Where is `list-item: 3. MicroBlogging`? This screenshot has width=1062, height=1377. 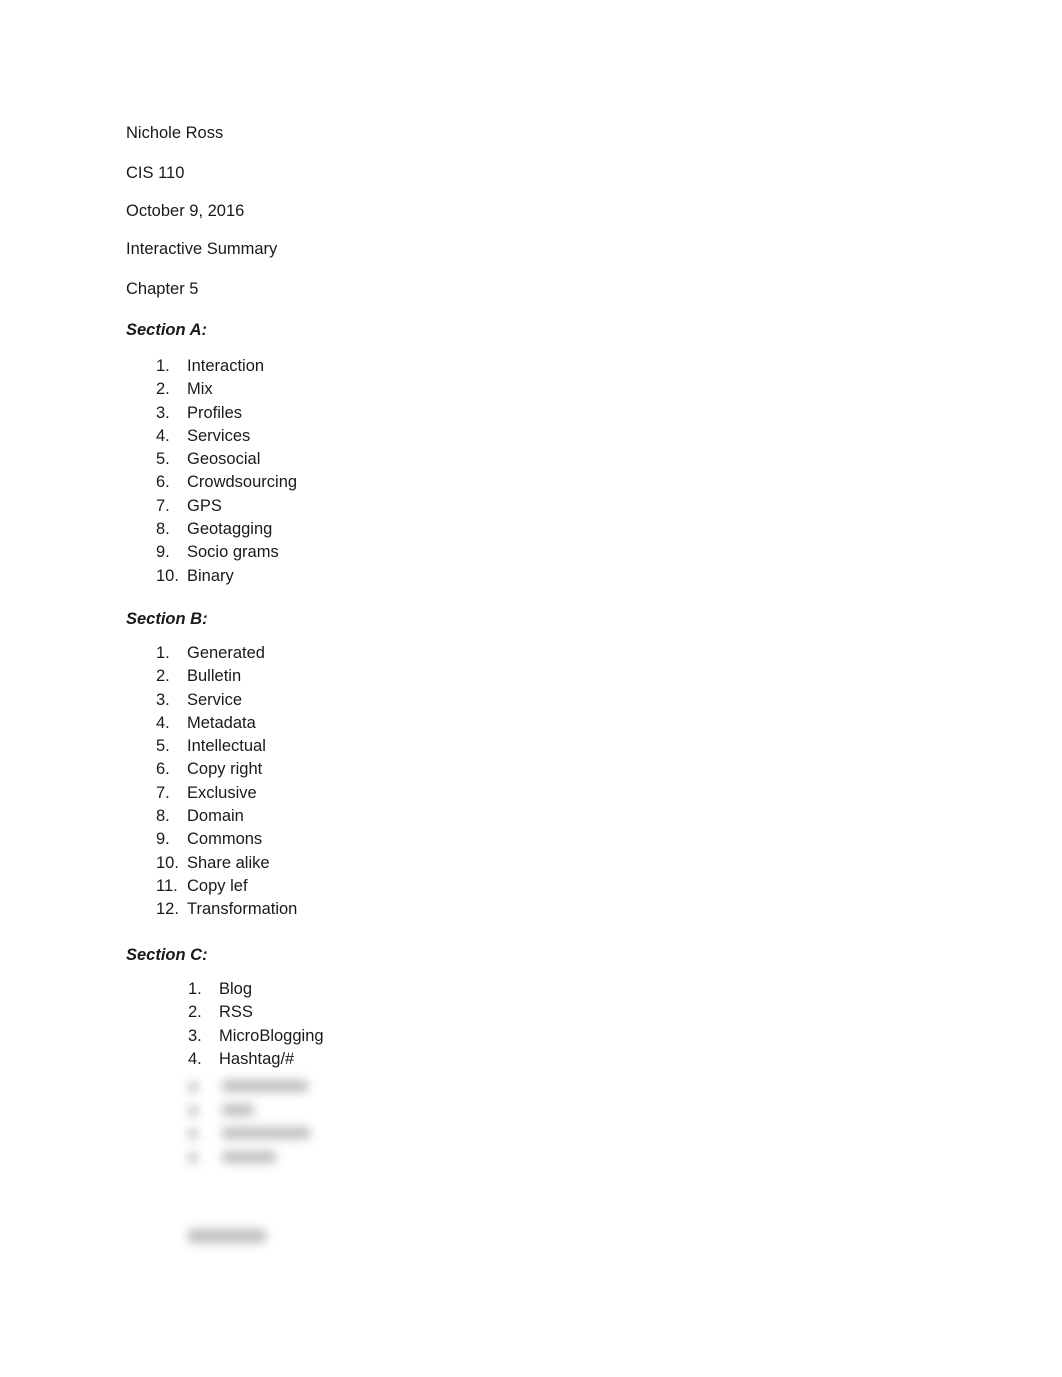 list-item: 3. MicroBlogging is located at coordinates (256, 1036).